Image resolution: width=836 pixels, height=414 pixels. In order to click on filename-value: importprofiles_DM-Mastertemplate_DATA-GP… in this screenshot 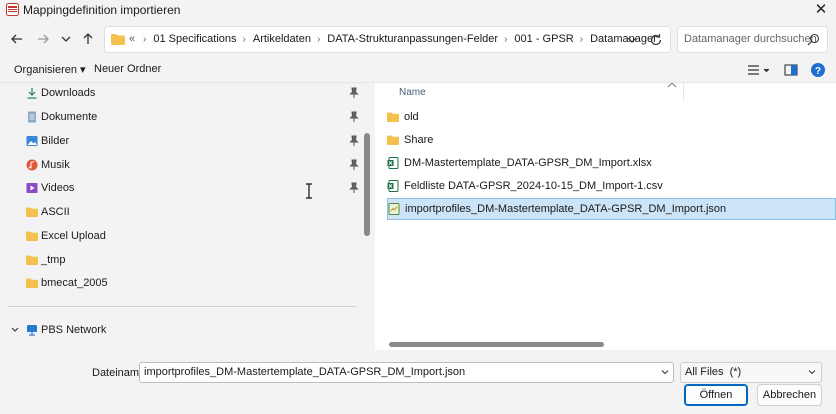, I will do `click(305, 372)`.